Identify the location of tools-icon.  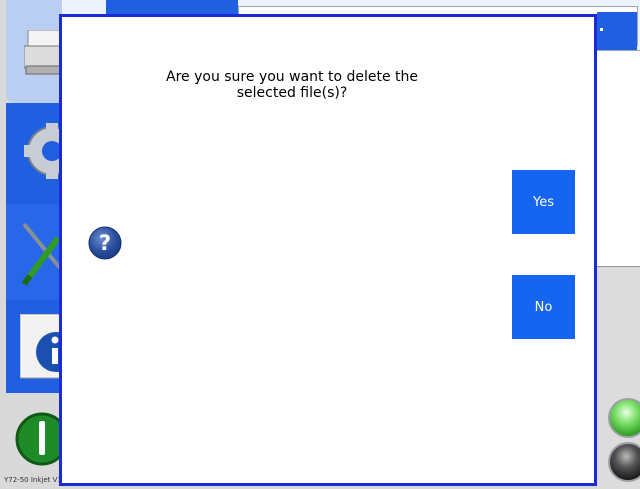
(41, 254).